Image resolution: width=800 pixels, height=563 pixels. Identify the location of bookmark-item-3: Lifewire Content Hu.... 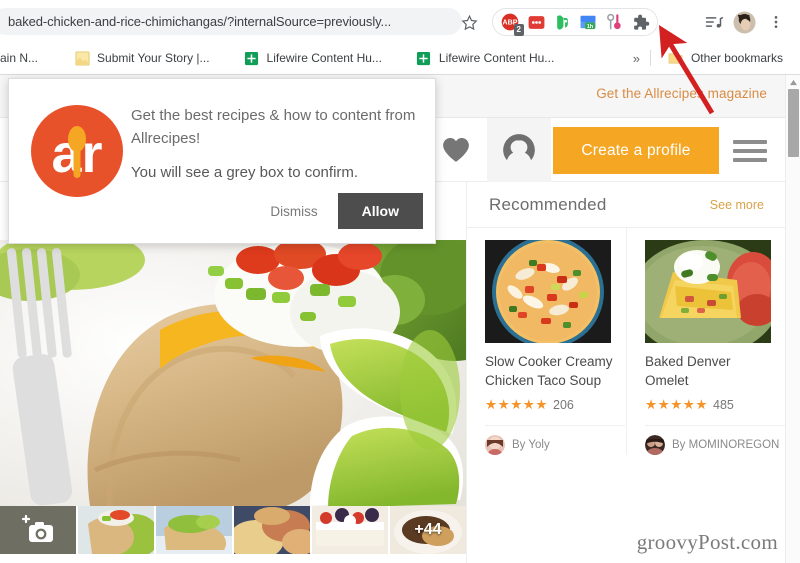
(485, 58).